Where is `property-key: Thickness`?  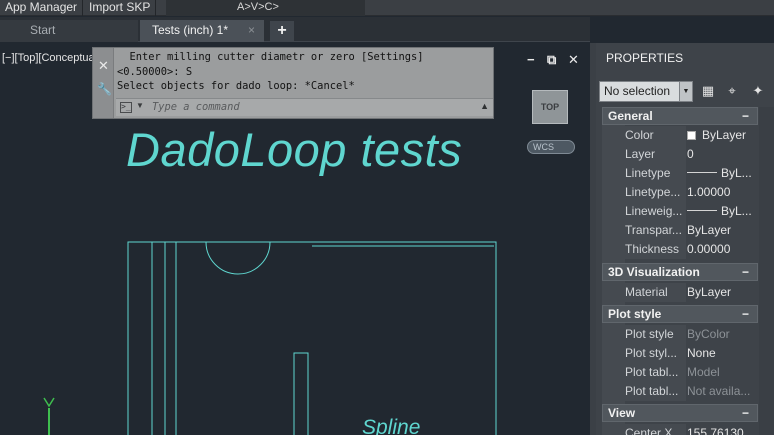 property-key: Thickness is located at coordinates (644, 249).